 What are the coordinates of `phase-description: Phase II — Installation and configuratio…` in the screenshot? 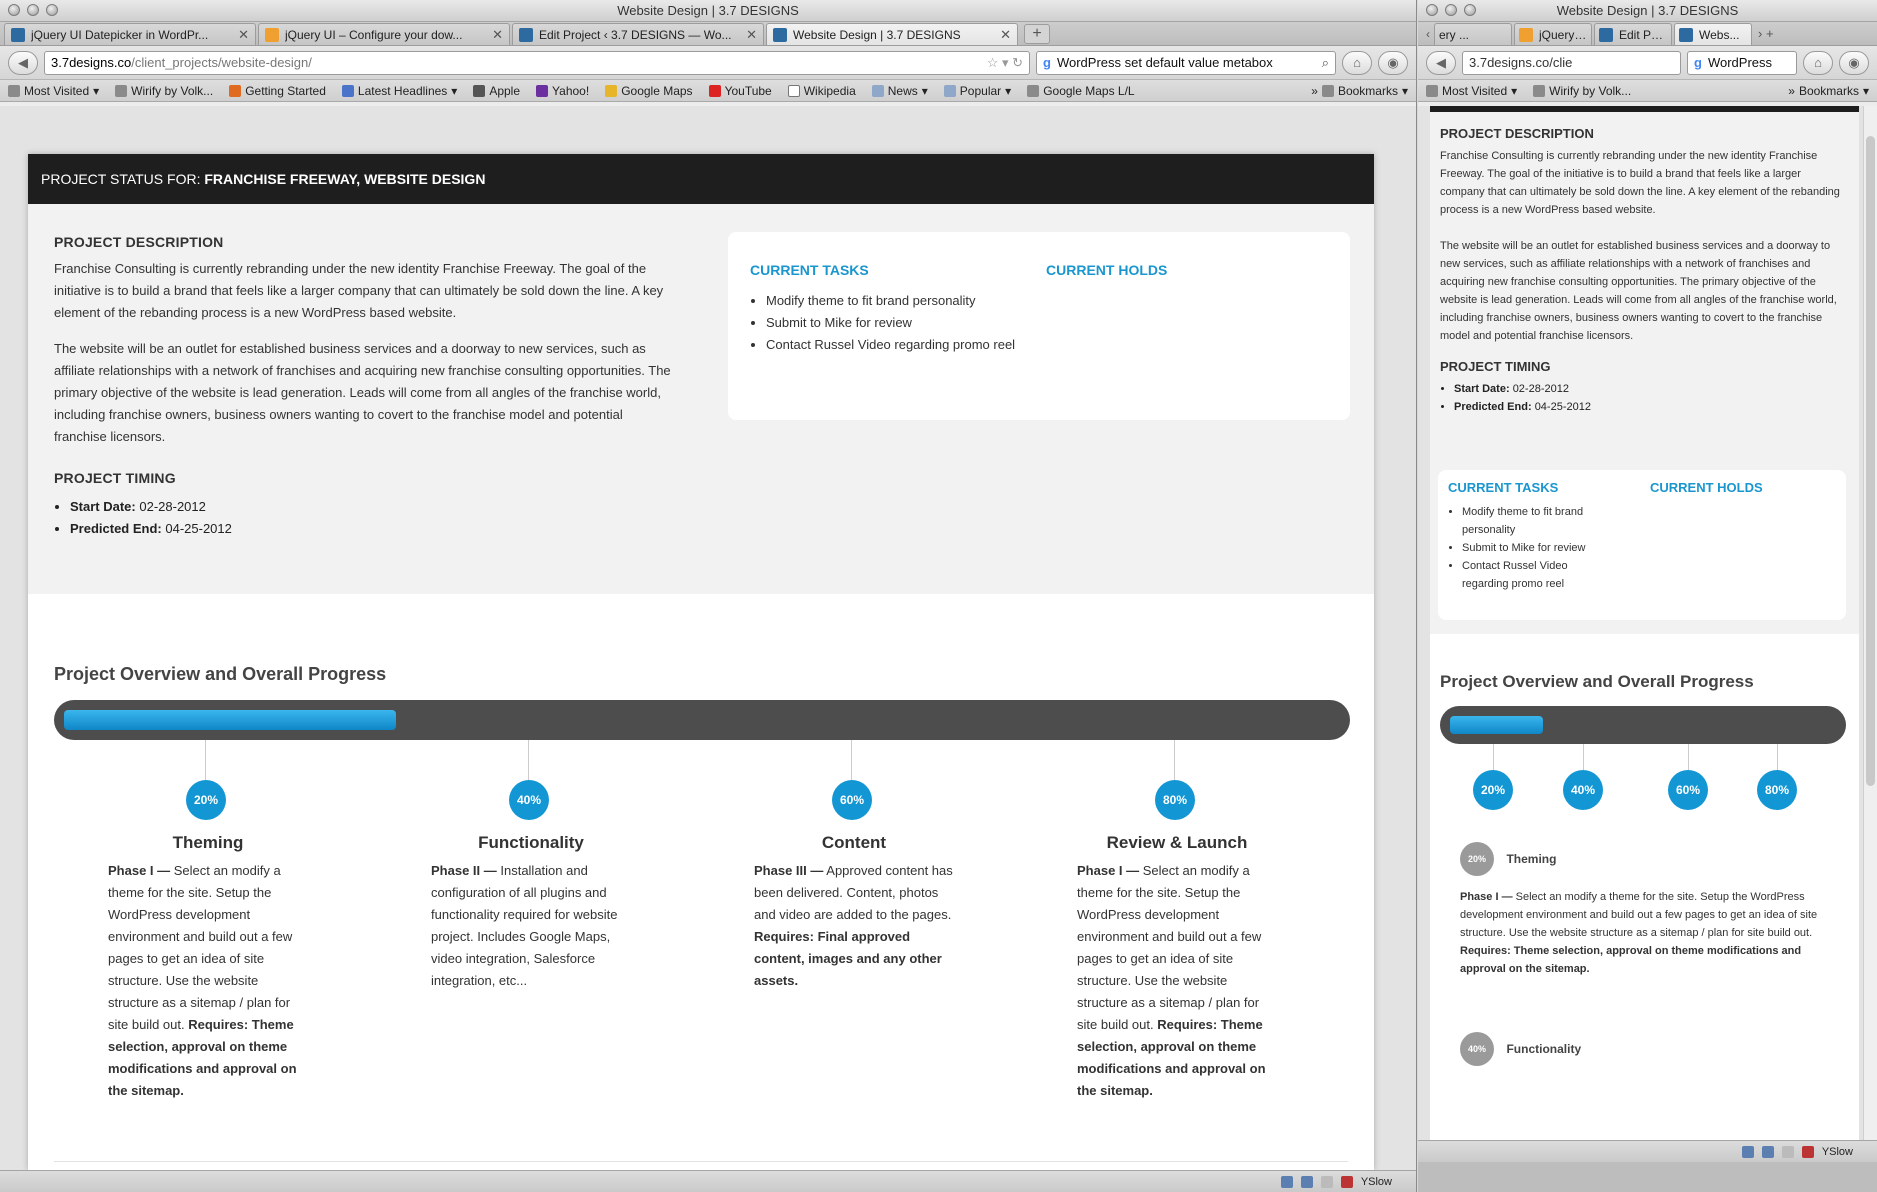 It's located at (531, 926).